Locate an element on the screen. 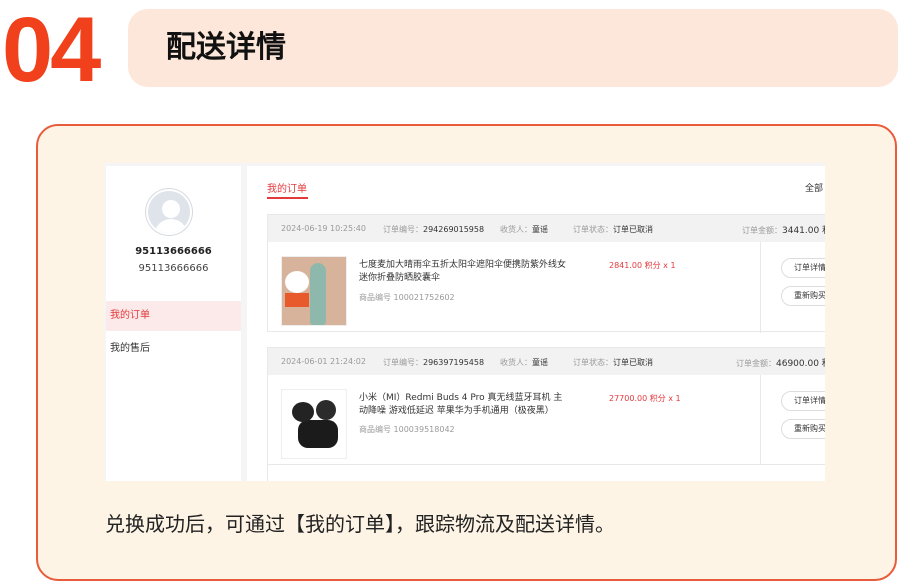  user-id: 95113666666 is located at coordinates (173, 268).